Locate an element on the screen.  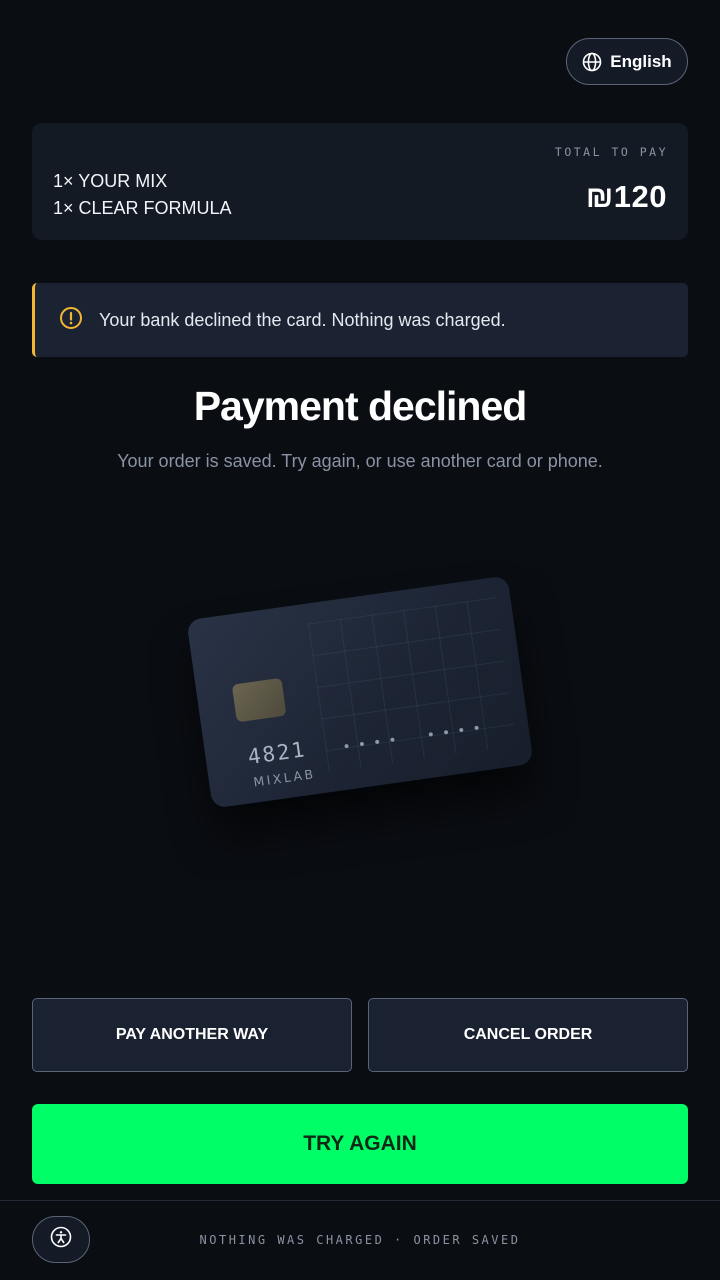
card-illustration: 4821 •••• •••• MIXLAB is located at coordinates (360, 695).